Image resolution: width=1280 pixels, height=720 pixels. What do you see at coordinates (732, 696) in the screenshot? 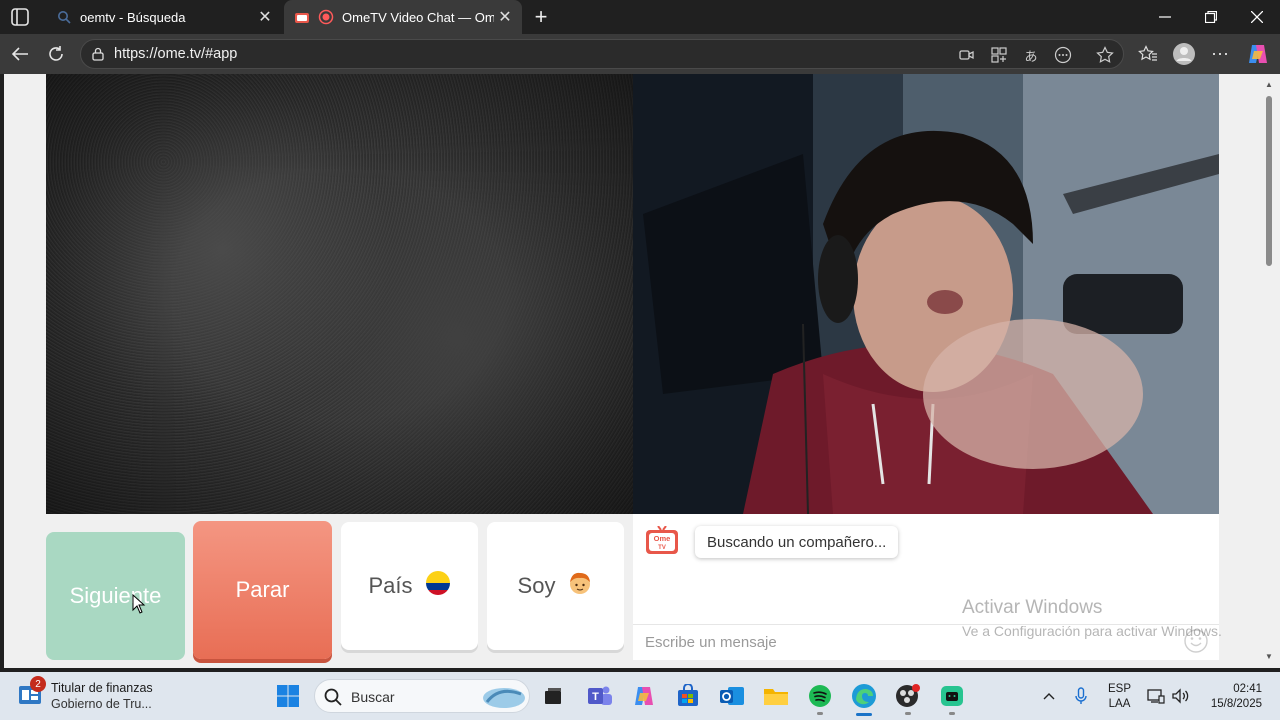
I see `outlook-icon` at bounding box center [732, 696].